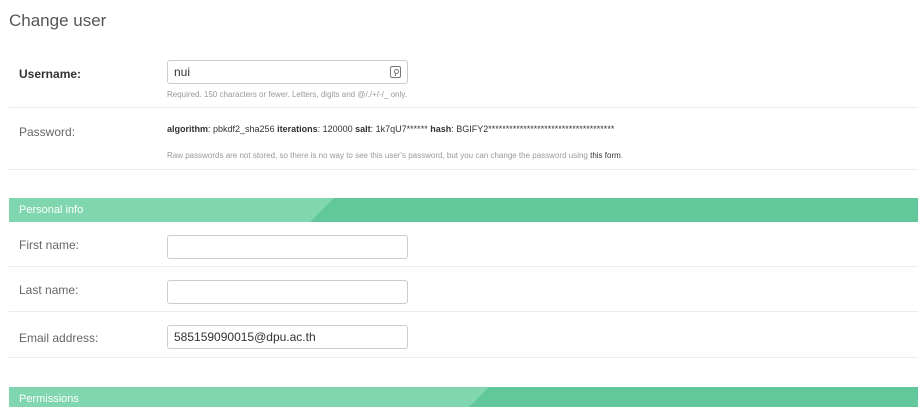 The height and width of the screenshot is (407, 918). Describe the element at coordinates (395, 72) in the screenshot. I see `key-icon` at that location.